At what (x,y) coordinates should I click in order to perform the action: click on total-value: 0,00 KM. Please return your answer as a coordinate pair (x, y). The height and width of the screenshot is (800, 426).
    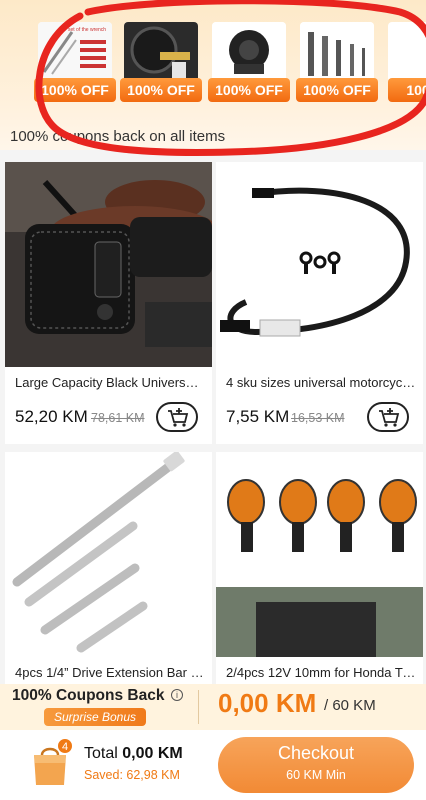
    Looking at the image, I should click on (152, 753).